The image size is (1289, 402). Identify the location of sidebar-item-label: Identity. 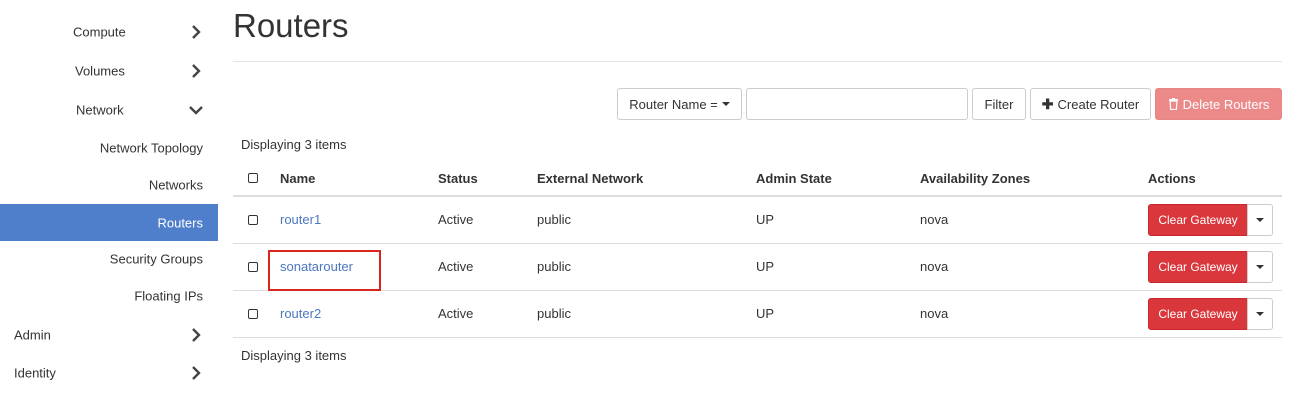
(35, 373).